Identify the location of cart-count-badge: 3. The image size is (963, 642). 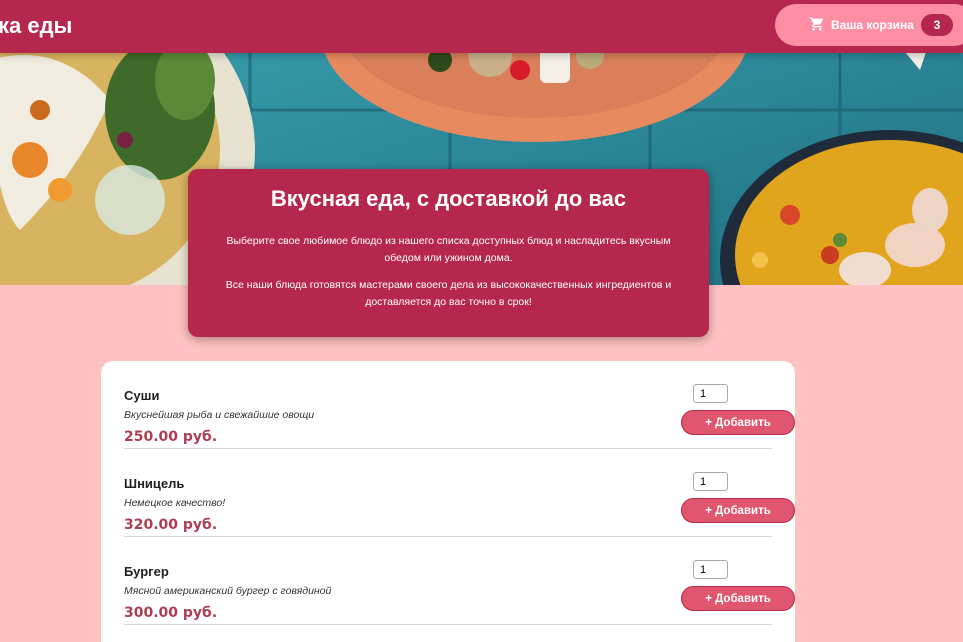
(937, 25).